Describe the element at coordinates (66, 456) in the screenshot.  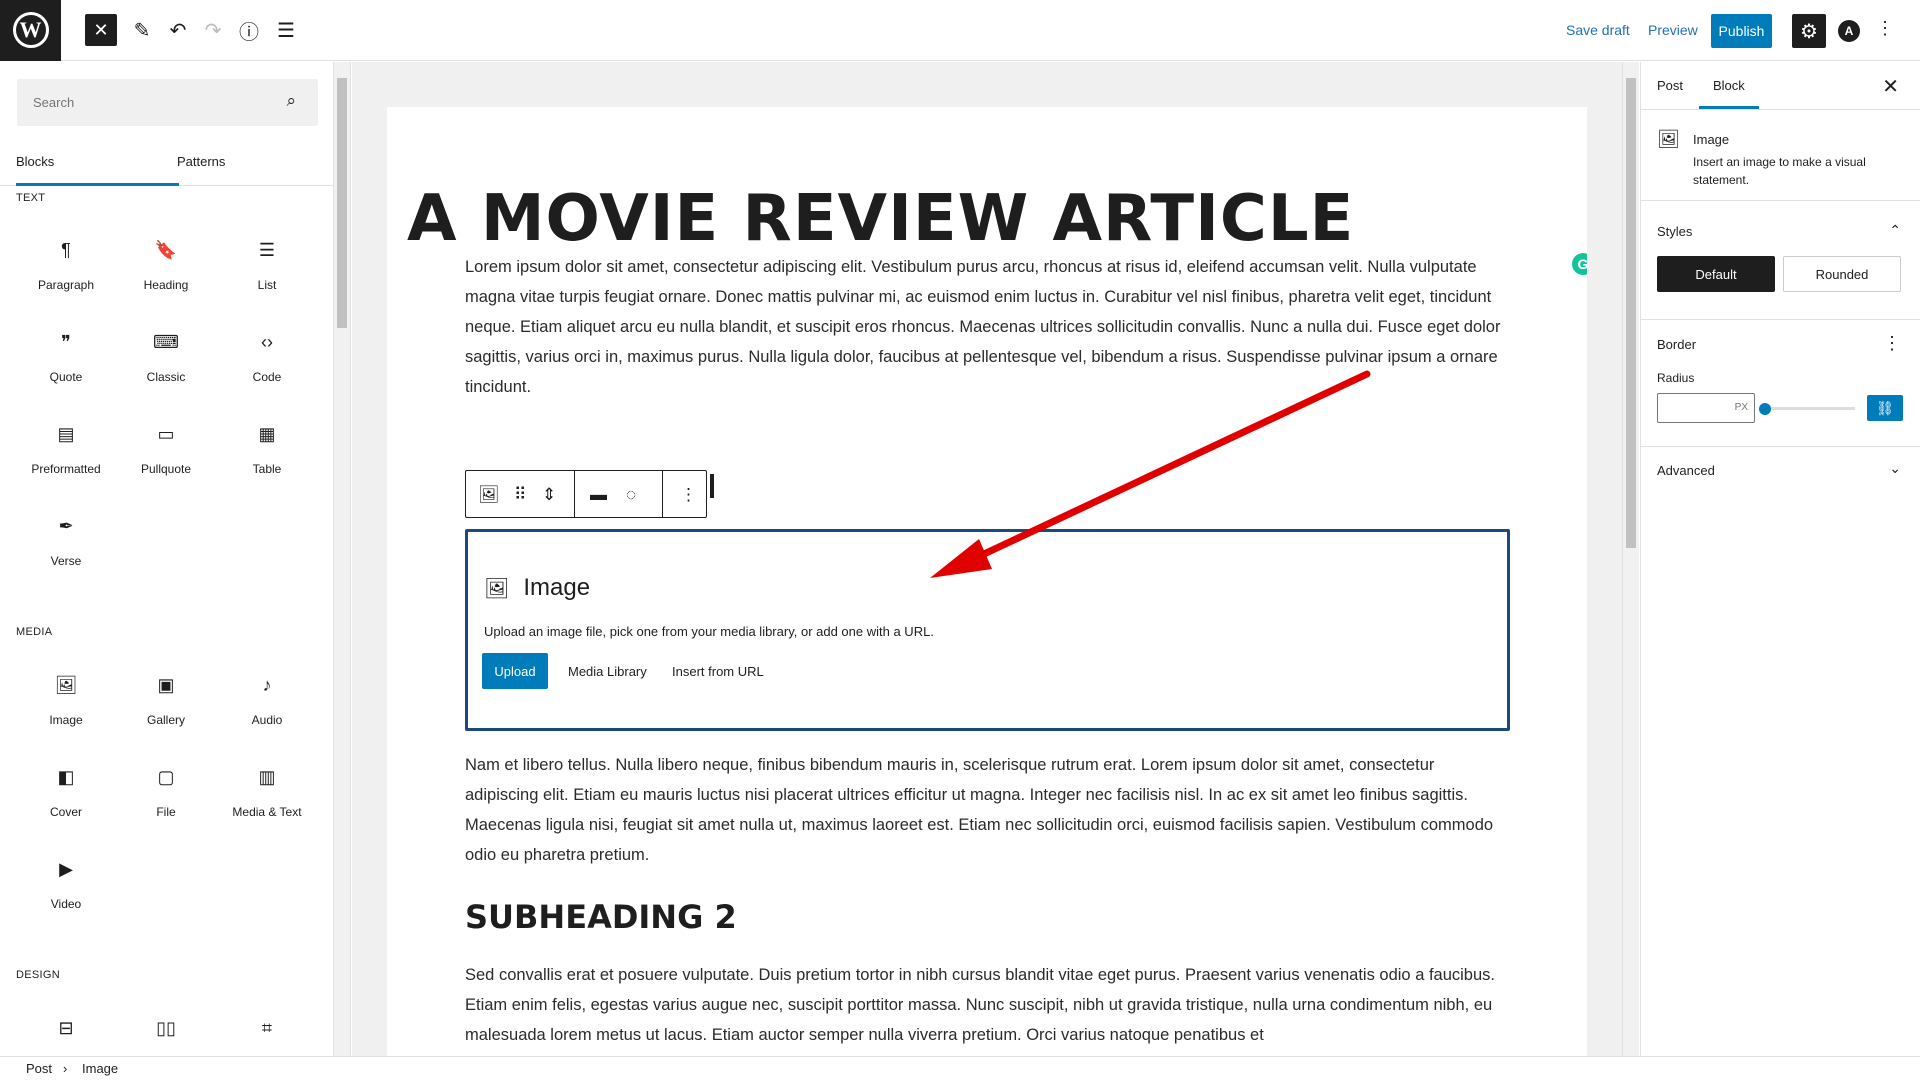
I see `block-preformatted: ▤ Preformatted` at that location.